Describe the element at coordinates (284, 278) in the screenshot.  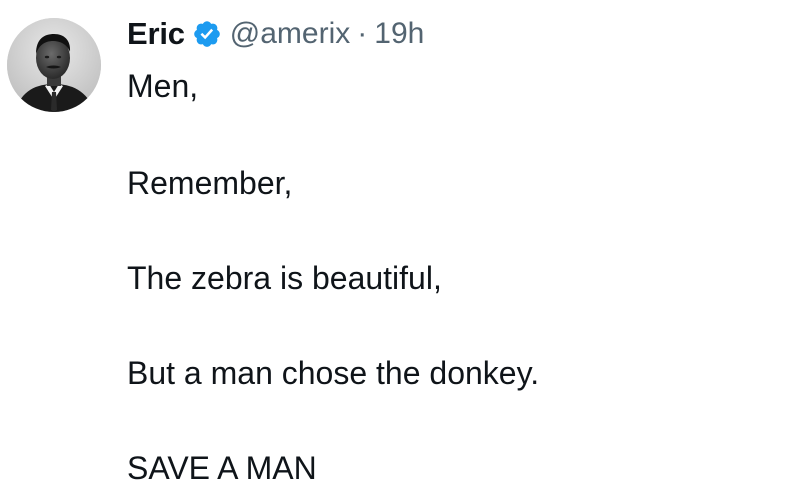
I see `tweet-text-line: The zebra is beautiful,` at that location.